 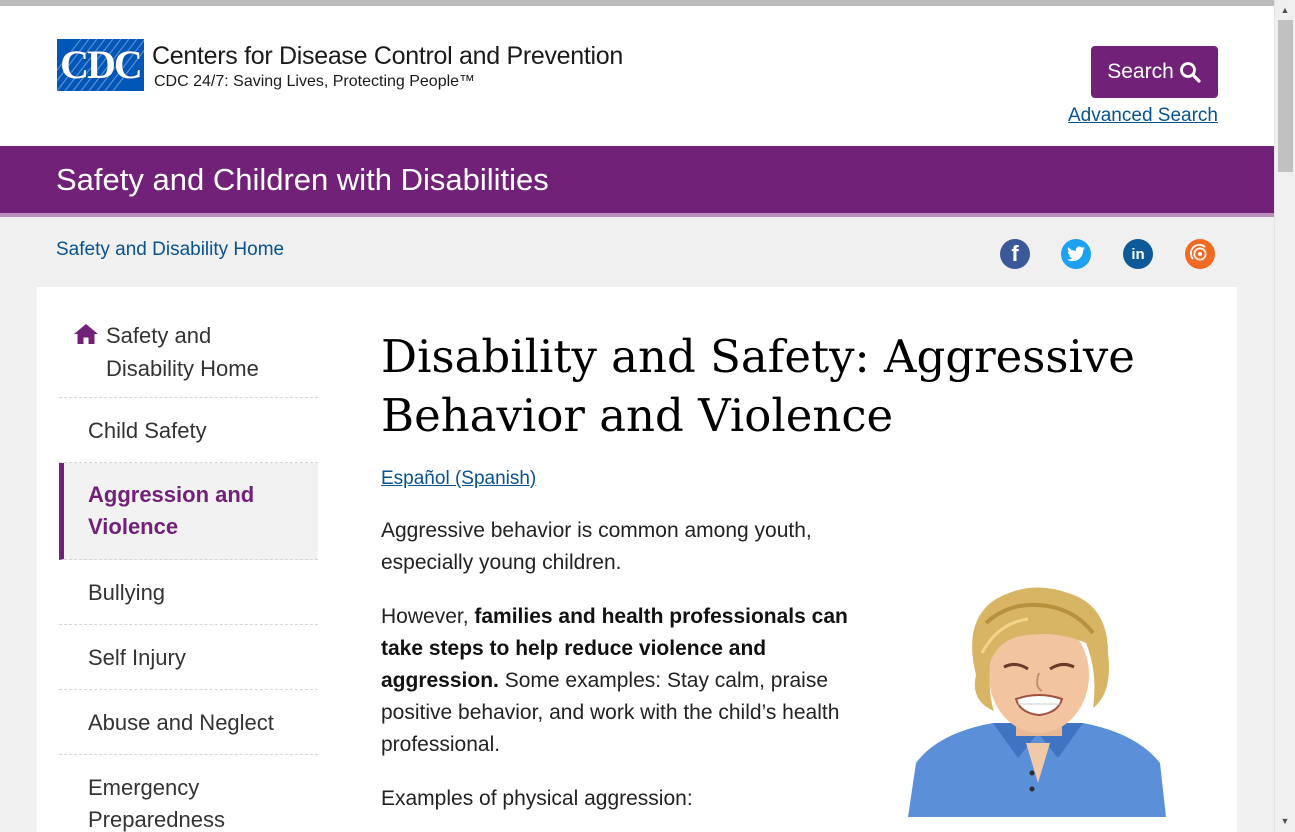 I want to click on linkedin-icon: in, so click(x=1138, y=254).